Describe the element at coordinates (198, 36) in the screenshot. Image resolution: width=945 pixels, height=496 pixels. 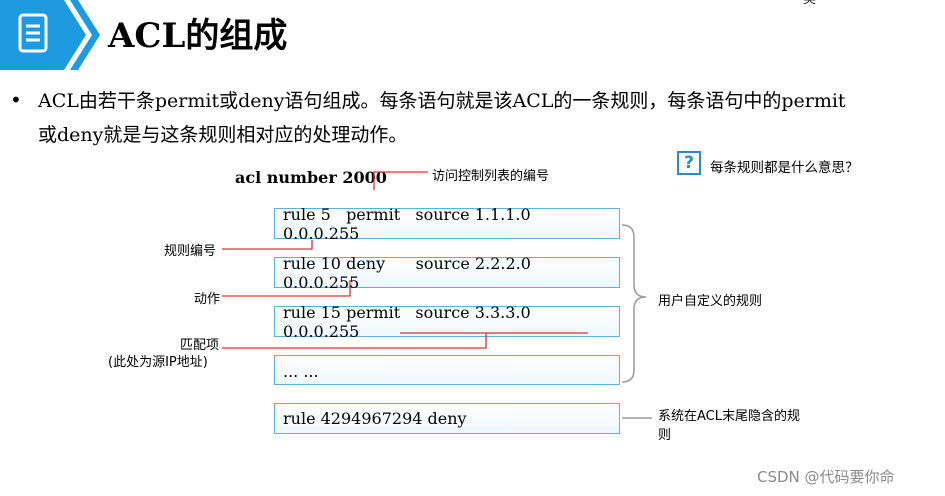
I see `page-title: ACL的组成` at that location.